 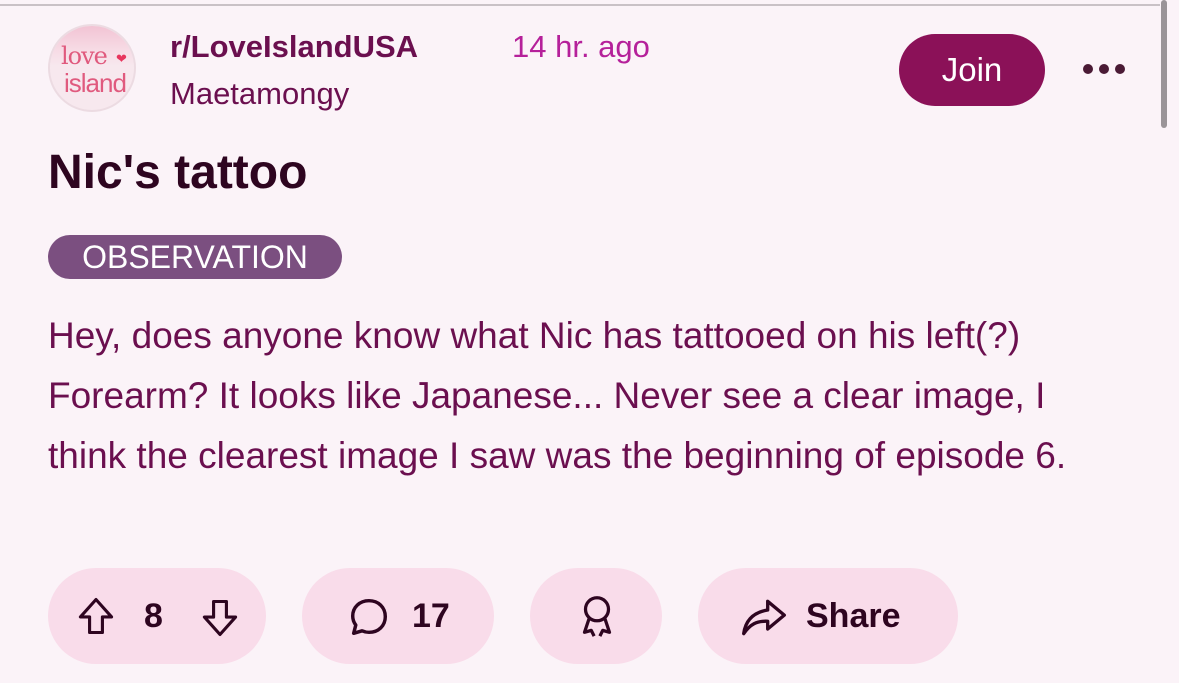 I want to click on vote-count: 8, so click(x=153, y=616).